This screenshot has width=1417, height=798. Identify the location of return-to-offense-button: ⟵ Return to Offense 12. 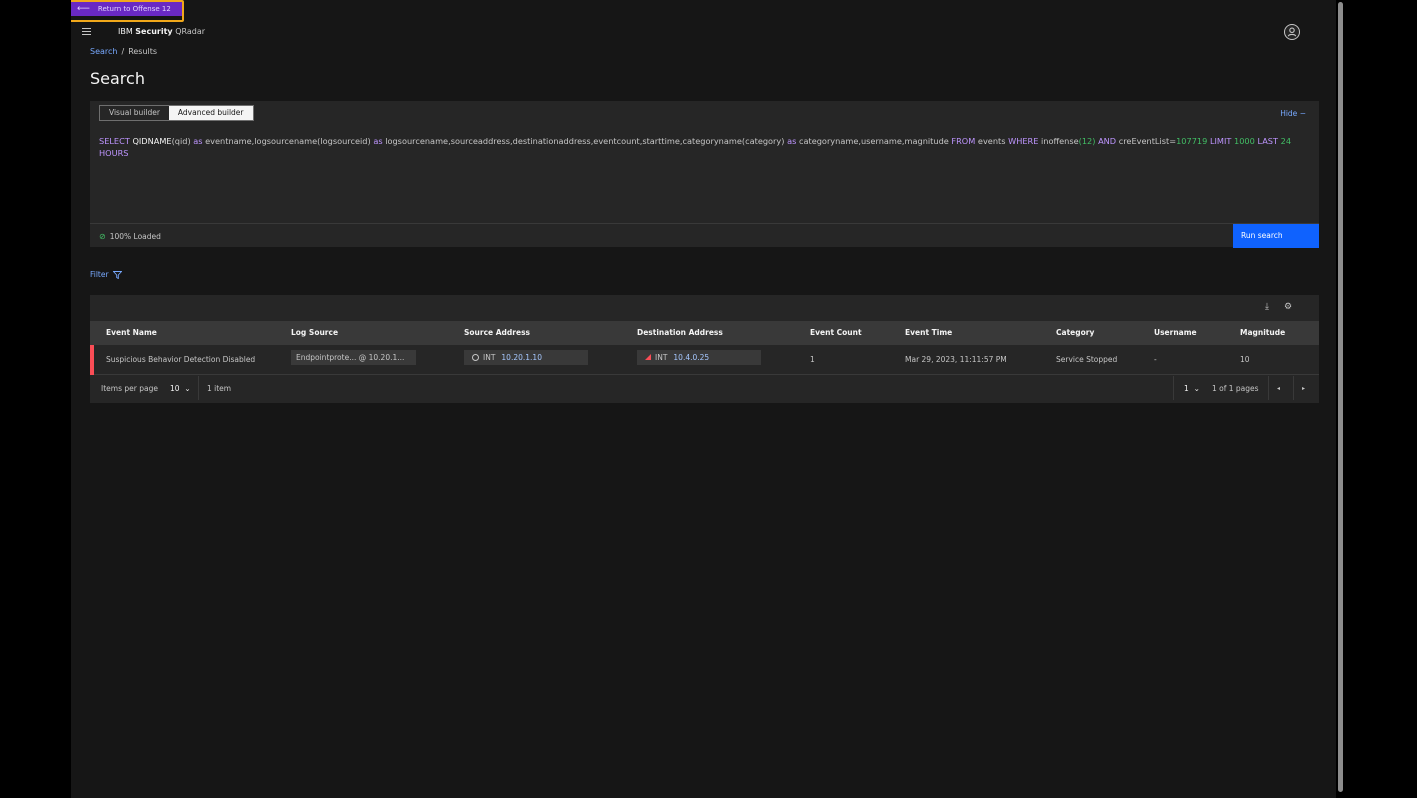
(126, 9).